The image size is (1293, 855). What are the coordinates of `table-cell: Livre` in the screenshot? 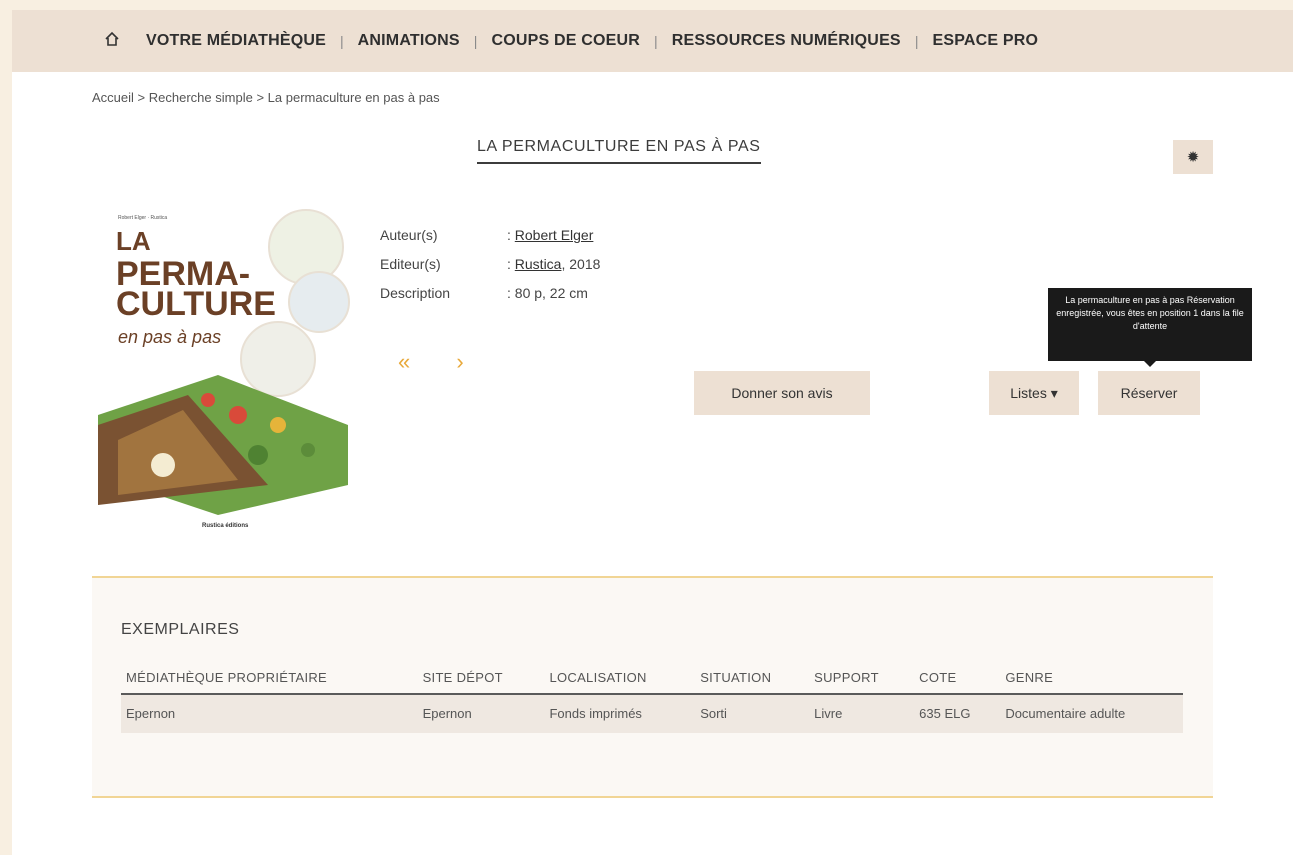 It's located at (862, 713).